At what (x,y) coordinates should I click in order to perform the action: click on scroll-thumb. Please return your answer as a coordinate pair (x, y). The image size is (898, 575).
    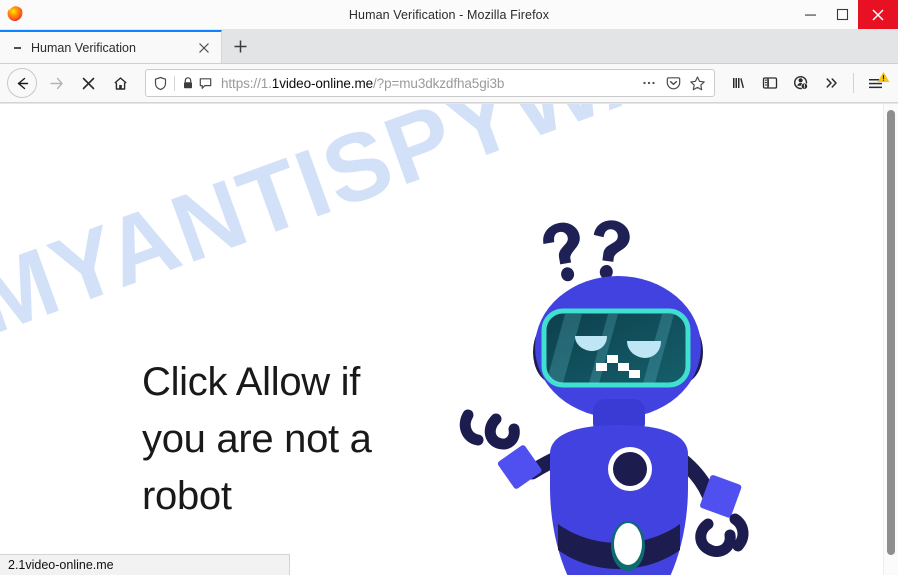
    Looking at the image, I should click on (891, 332).